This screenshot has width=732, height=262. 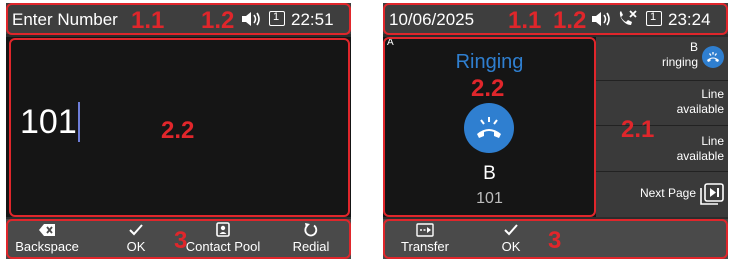 I want to click on line-key-2: Line available, so click(x=662, y=103).